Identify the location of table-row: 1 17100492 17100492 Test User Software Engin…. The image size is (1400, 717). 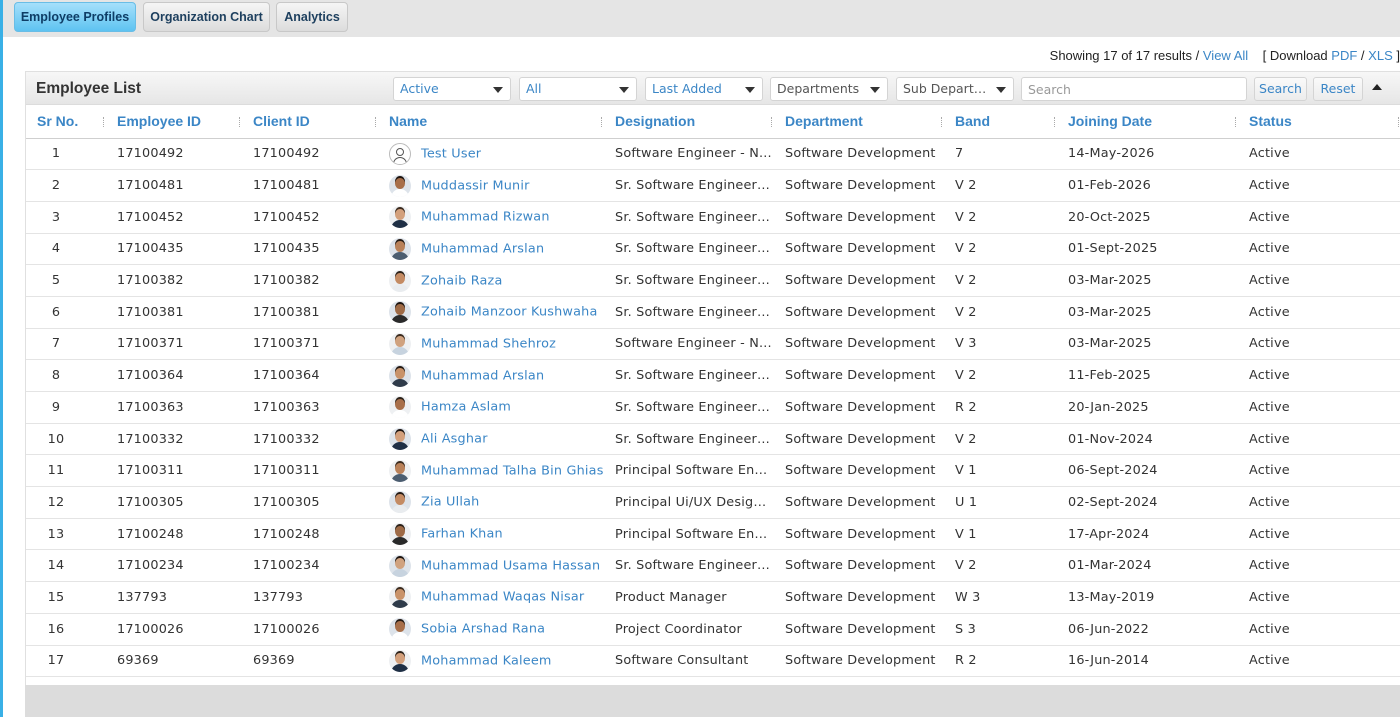
(713, 154).